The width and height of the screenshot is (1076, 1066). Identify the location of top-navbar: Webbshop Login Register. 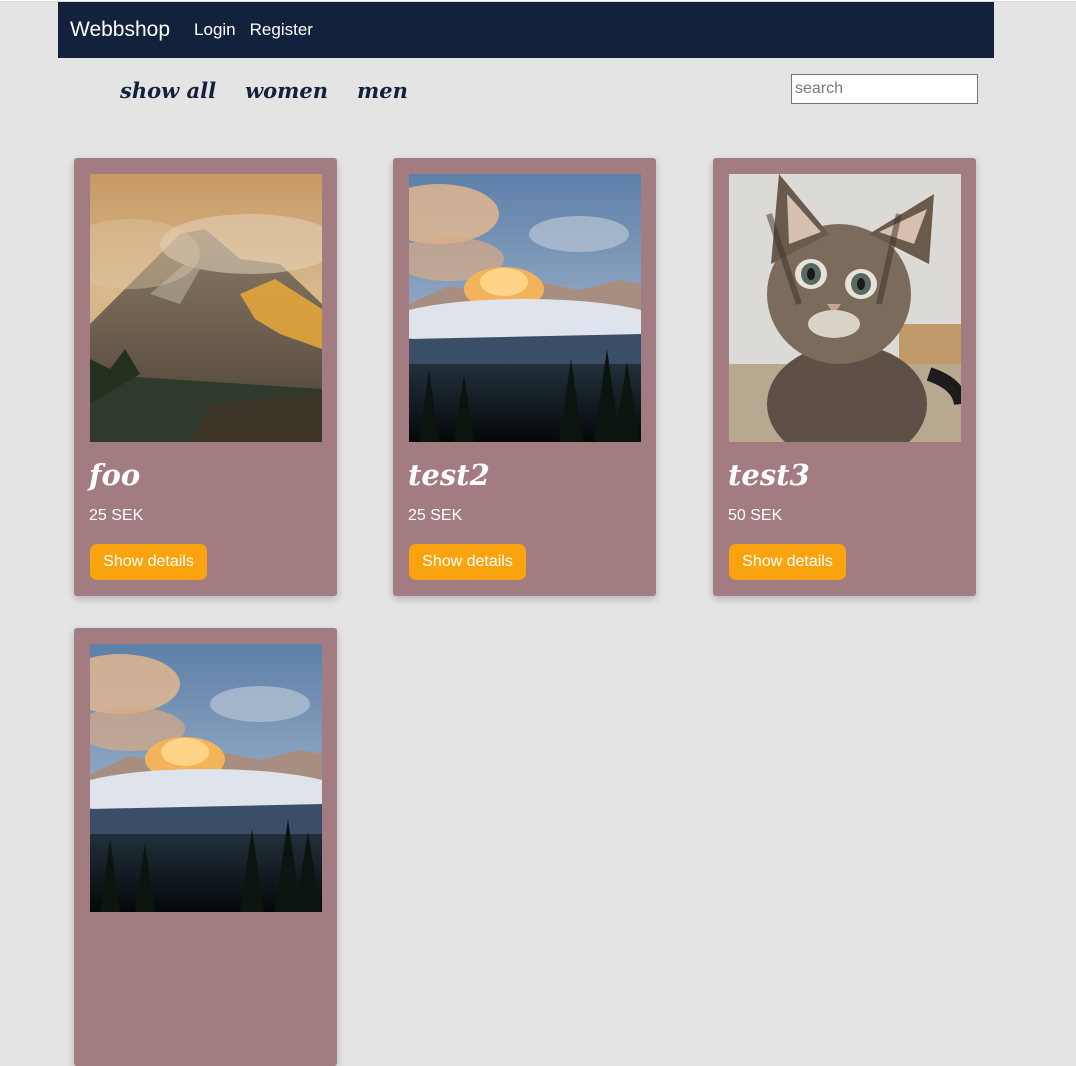
(526, 30).